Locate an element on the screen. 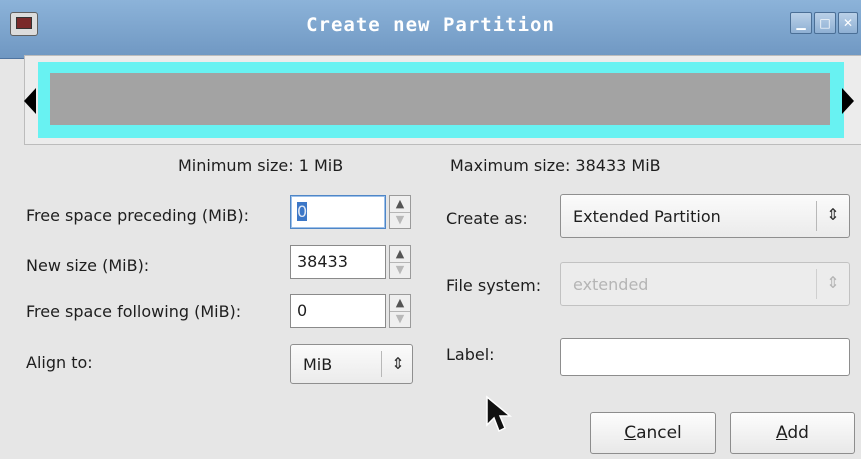 The height and width of the screenshot is (459, 861). cancel-label: ancel is located at coordinates (659, 433).